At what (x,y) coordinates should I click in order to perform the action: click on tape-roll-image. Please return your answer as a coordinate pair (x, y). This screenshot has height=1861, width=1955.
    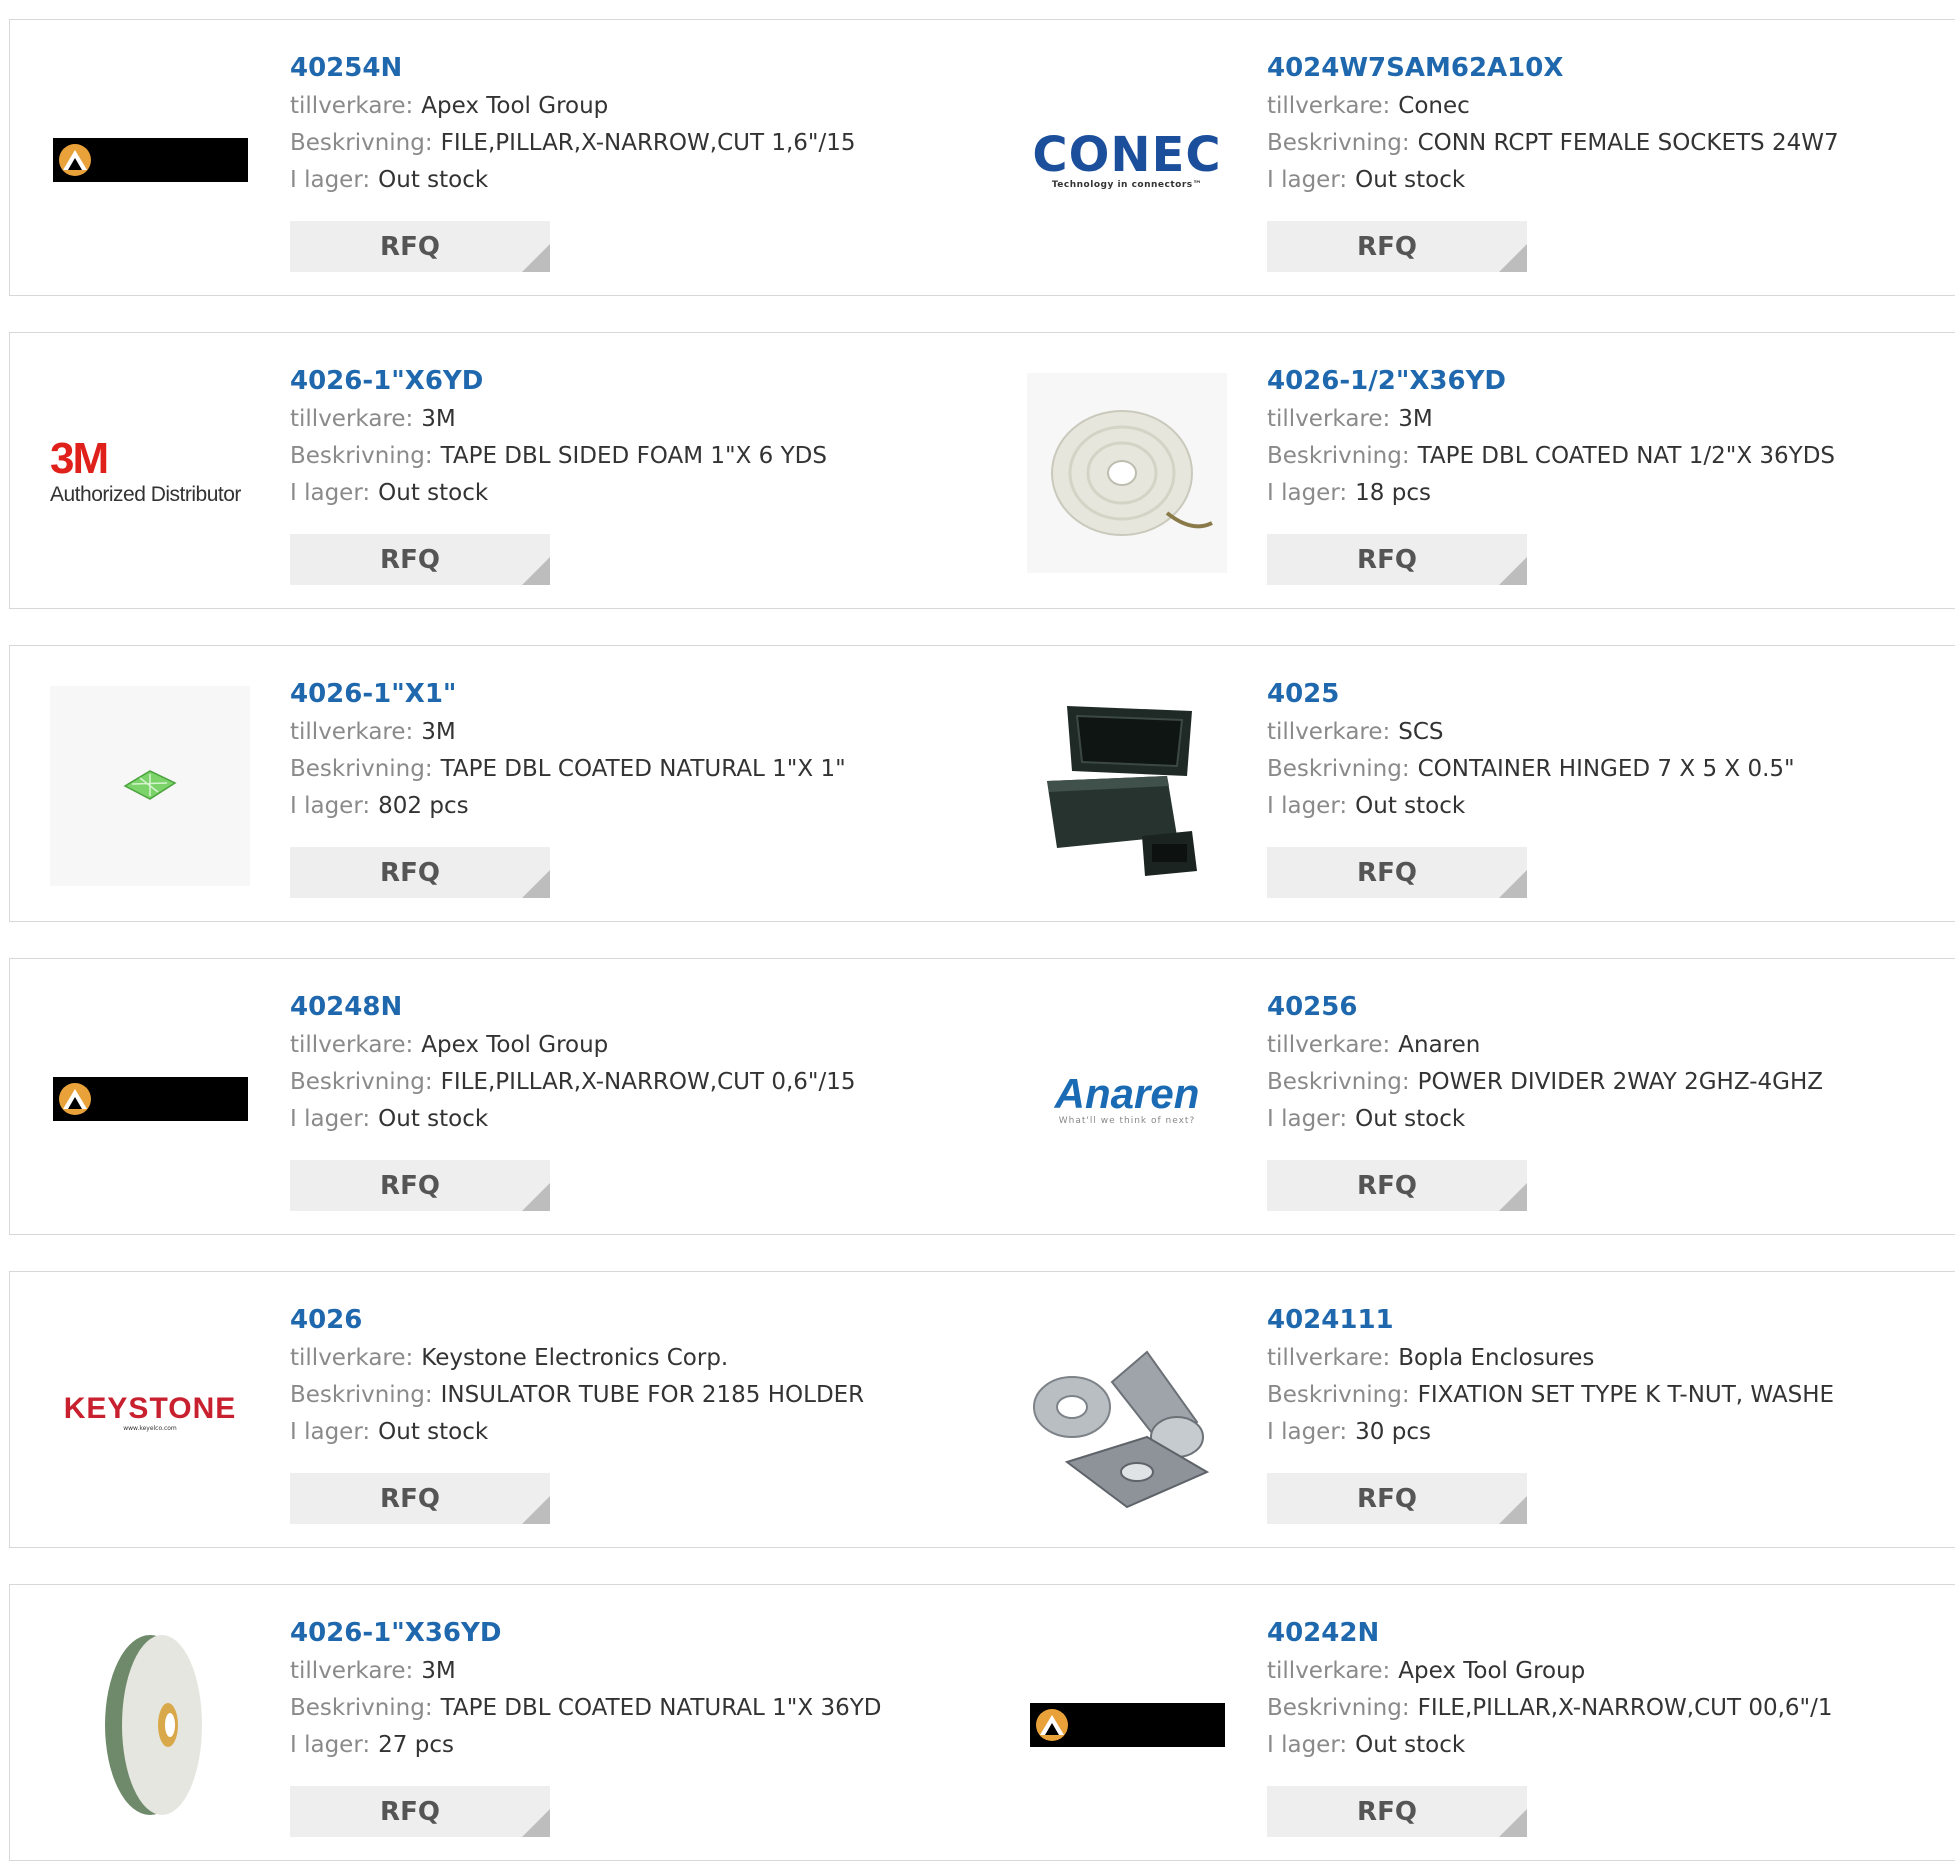
    Looking at the image, I should click on (1127, 473).